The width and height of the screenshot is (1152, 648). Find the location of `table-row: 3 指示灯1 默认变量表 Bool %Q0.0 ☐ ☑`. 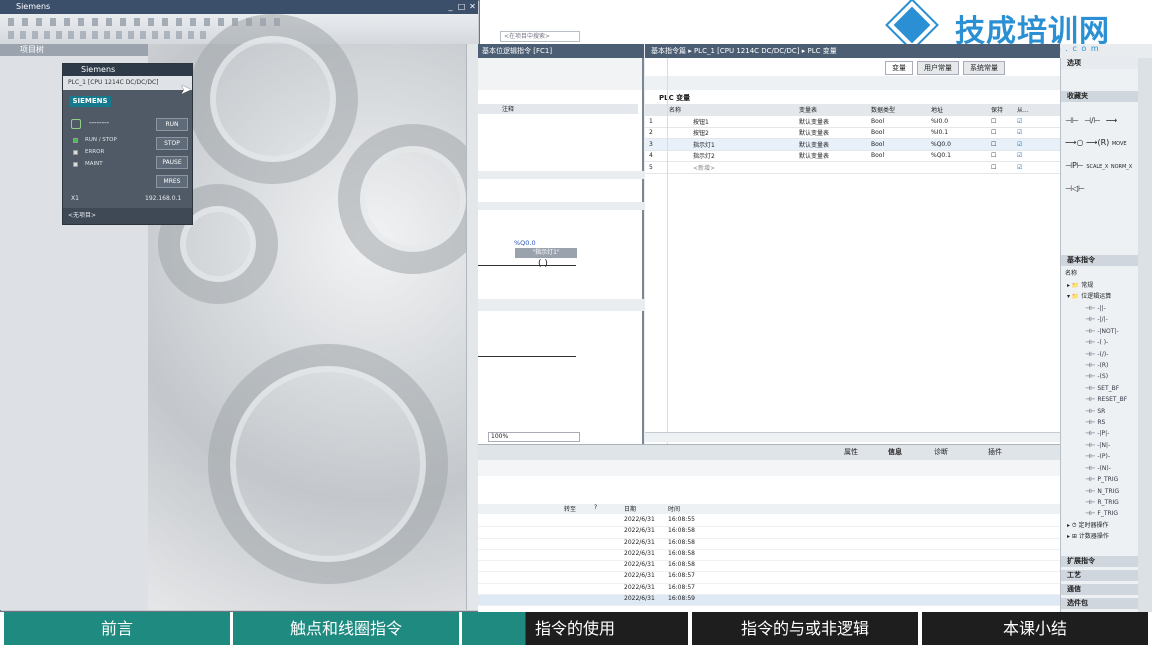

table-row: 3 指示灯1 默认变量表 Bool %Q0.0 ☐ ☑ is located at coordinates (852, 144).